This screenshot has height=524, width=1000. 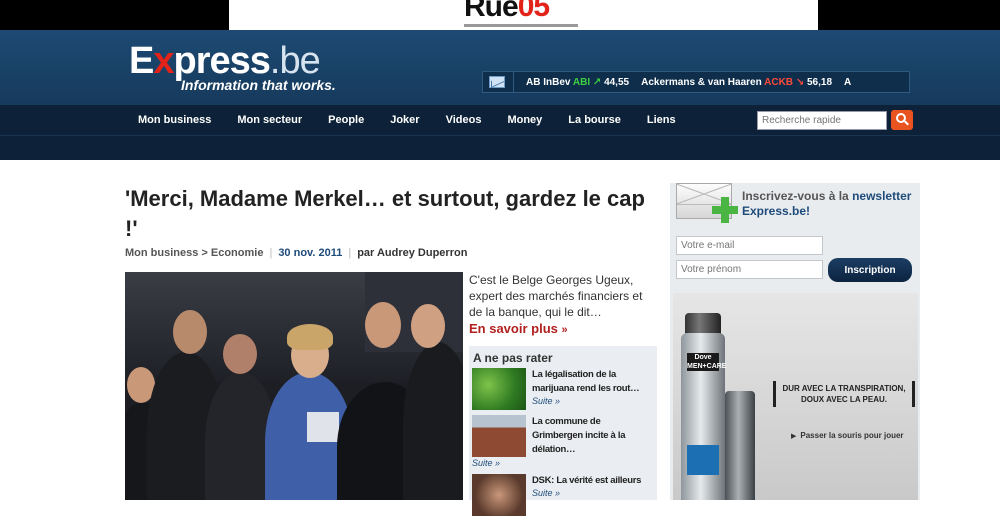 What do you see at coordinates (740, 445) in the screenshot?
I see `product-stick` at bounding box center [740, 445].